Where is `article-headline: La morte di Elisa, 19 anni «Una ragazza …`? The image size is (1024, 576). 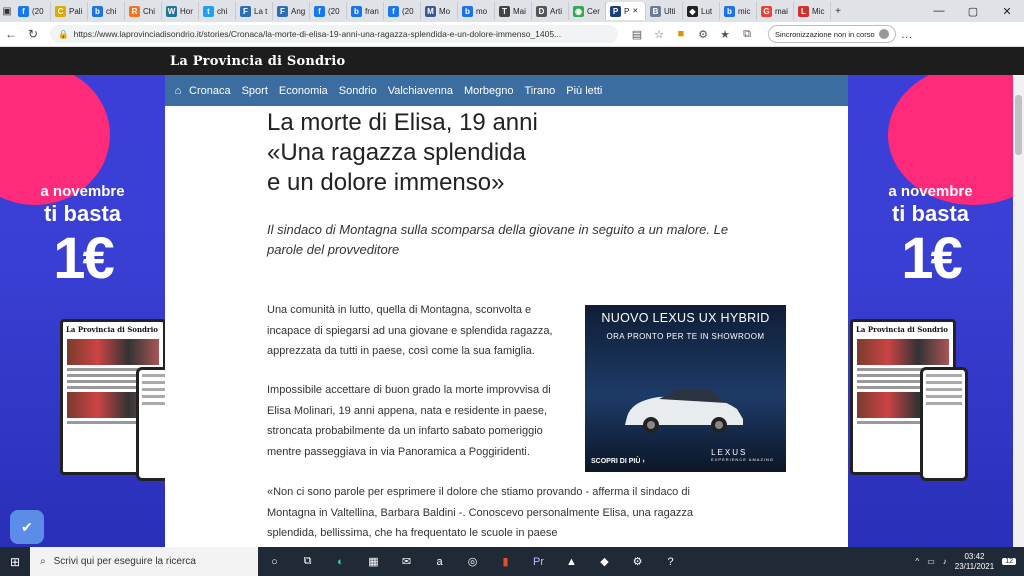
article-headline: La morte di Elisa, 19 anni «Una ragazza … is located at coordinates (427, 153).